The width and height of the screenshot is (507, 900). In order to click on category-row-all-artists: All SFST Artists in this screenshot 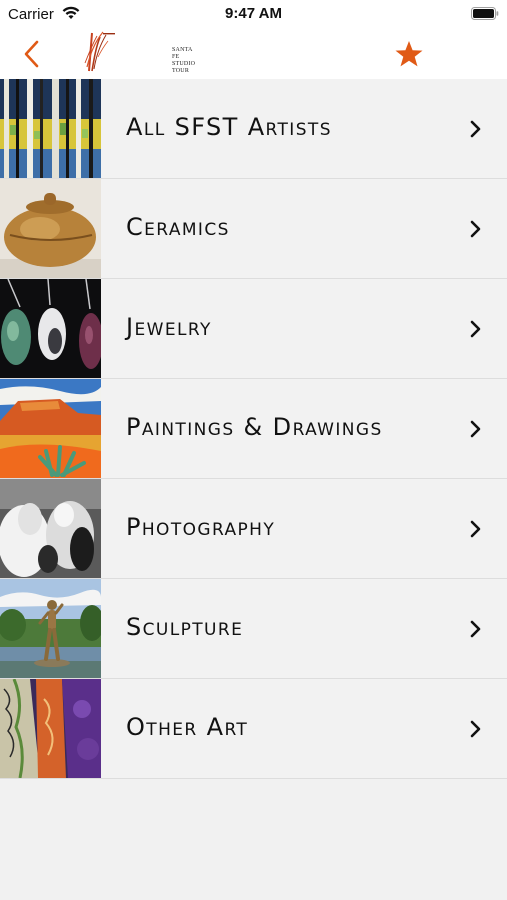, I will do `click(253, 129)`.